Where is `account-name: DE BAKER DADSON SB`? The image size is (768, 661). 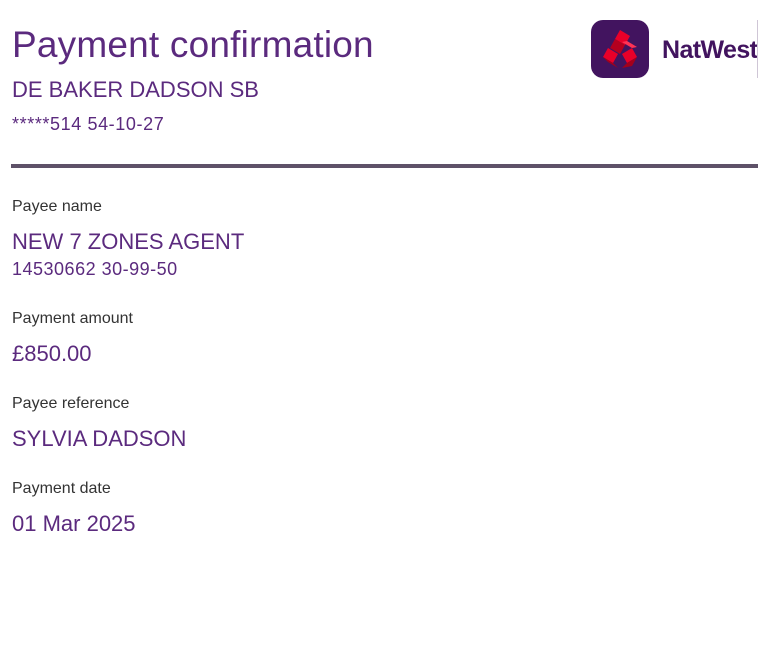 account-name: DE BAKER DADSON SB is located at coordinates (135, 89).